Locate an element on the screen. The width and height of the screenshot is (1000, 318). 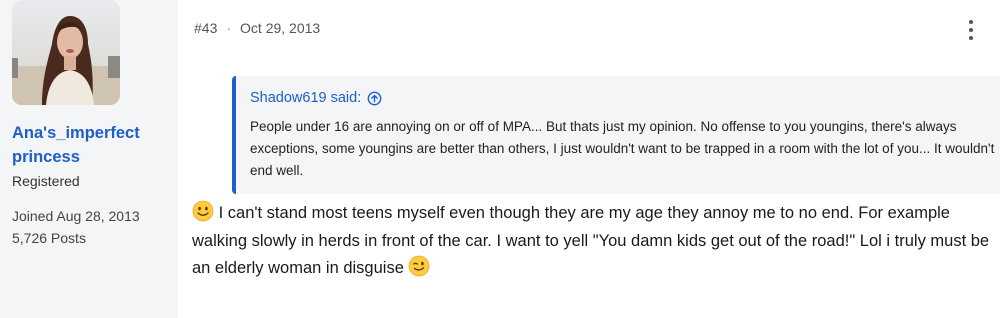
avatar-image is located at coordinates (66, 52).